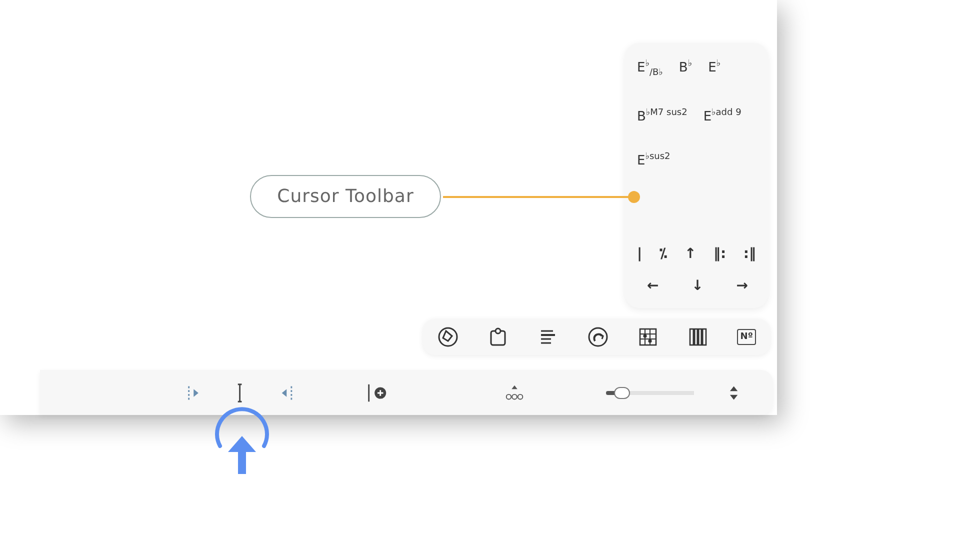 The image size is (963, 537). Describe the element at coordinates (722, 115) in the screenshot. I see `chord-symbol: E$^{♭add 9}$` at that location.